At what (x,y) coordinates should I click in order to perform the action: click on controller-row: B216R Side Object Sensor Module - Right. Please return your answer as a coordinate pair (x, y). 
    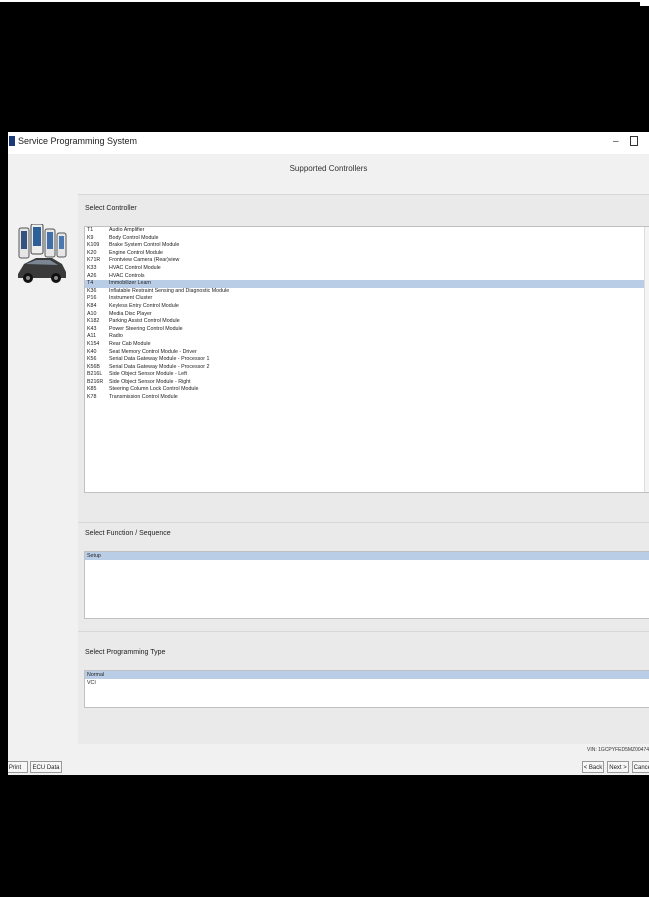
    Looking at the image, I should click on (367, 383).